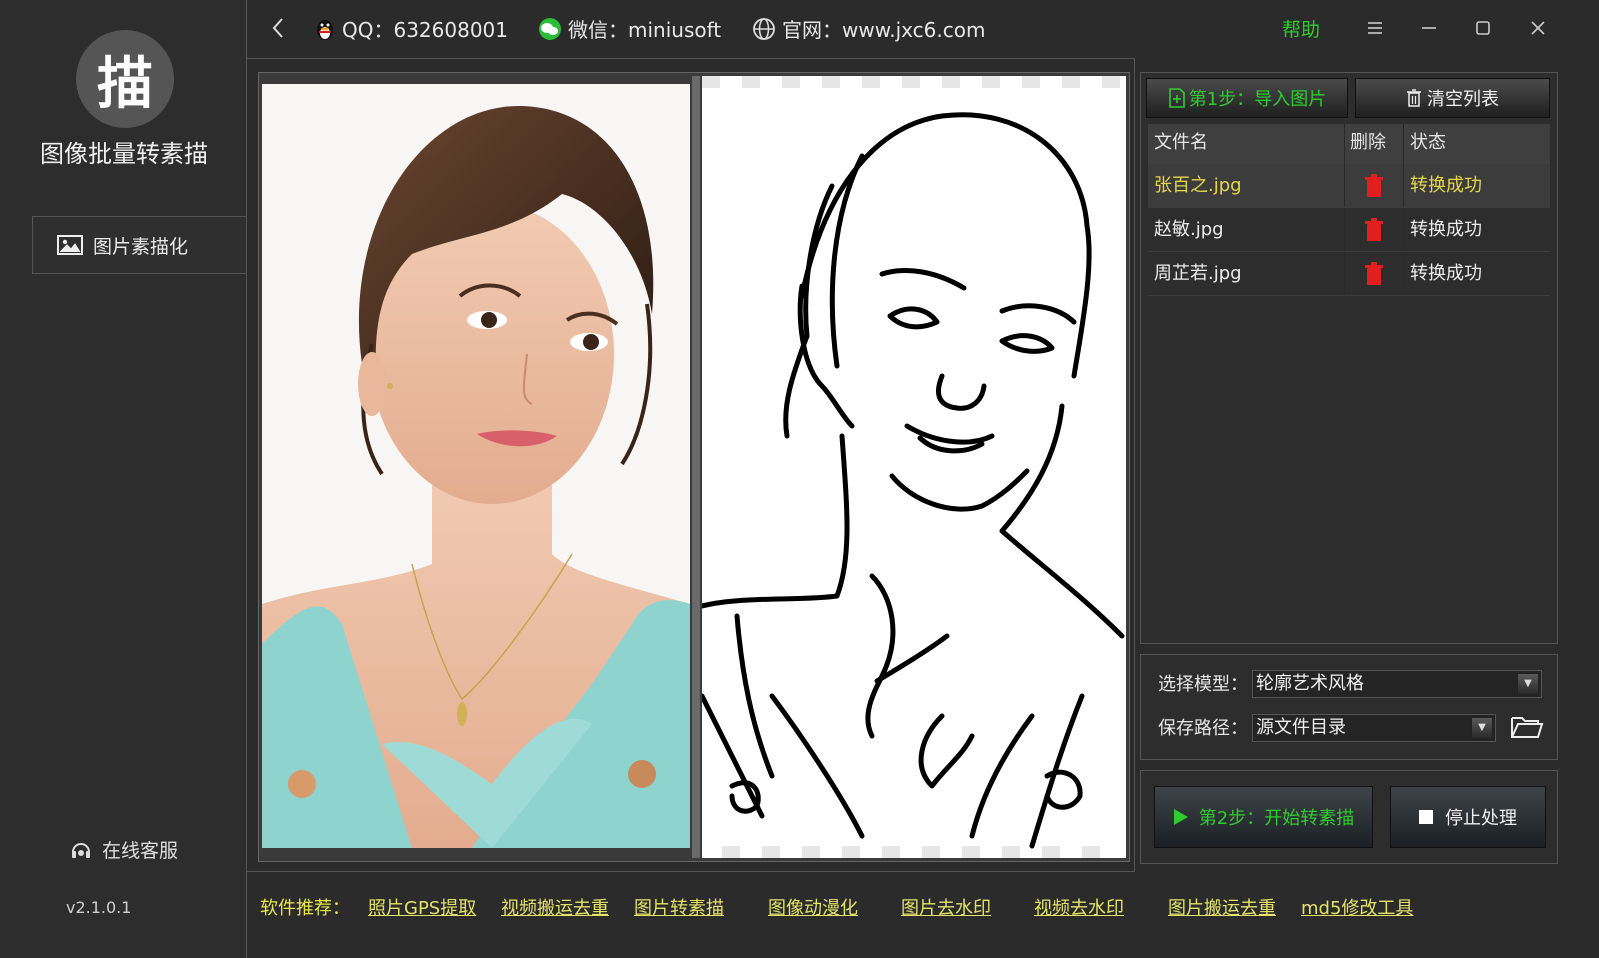 The image size is (1599, 958). What do you see at coordinates (1176, 98) in the screenshot?
I see `add-file-icon` at bounding box center [1176, 98].